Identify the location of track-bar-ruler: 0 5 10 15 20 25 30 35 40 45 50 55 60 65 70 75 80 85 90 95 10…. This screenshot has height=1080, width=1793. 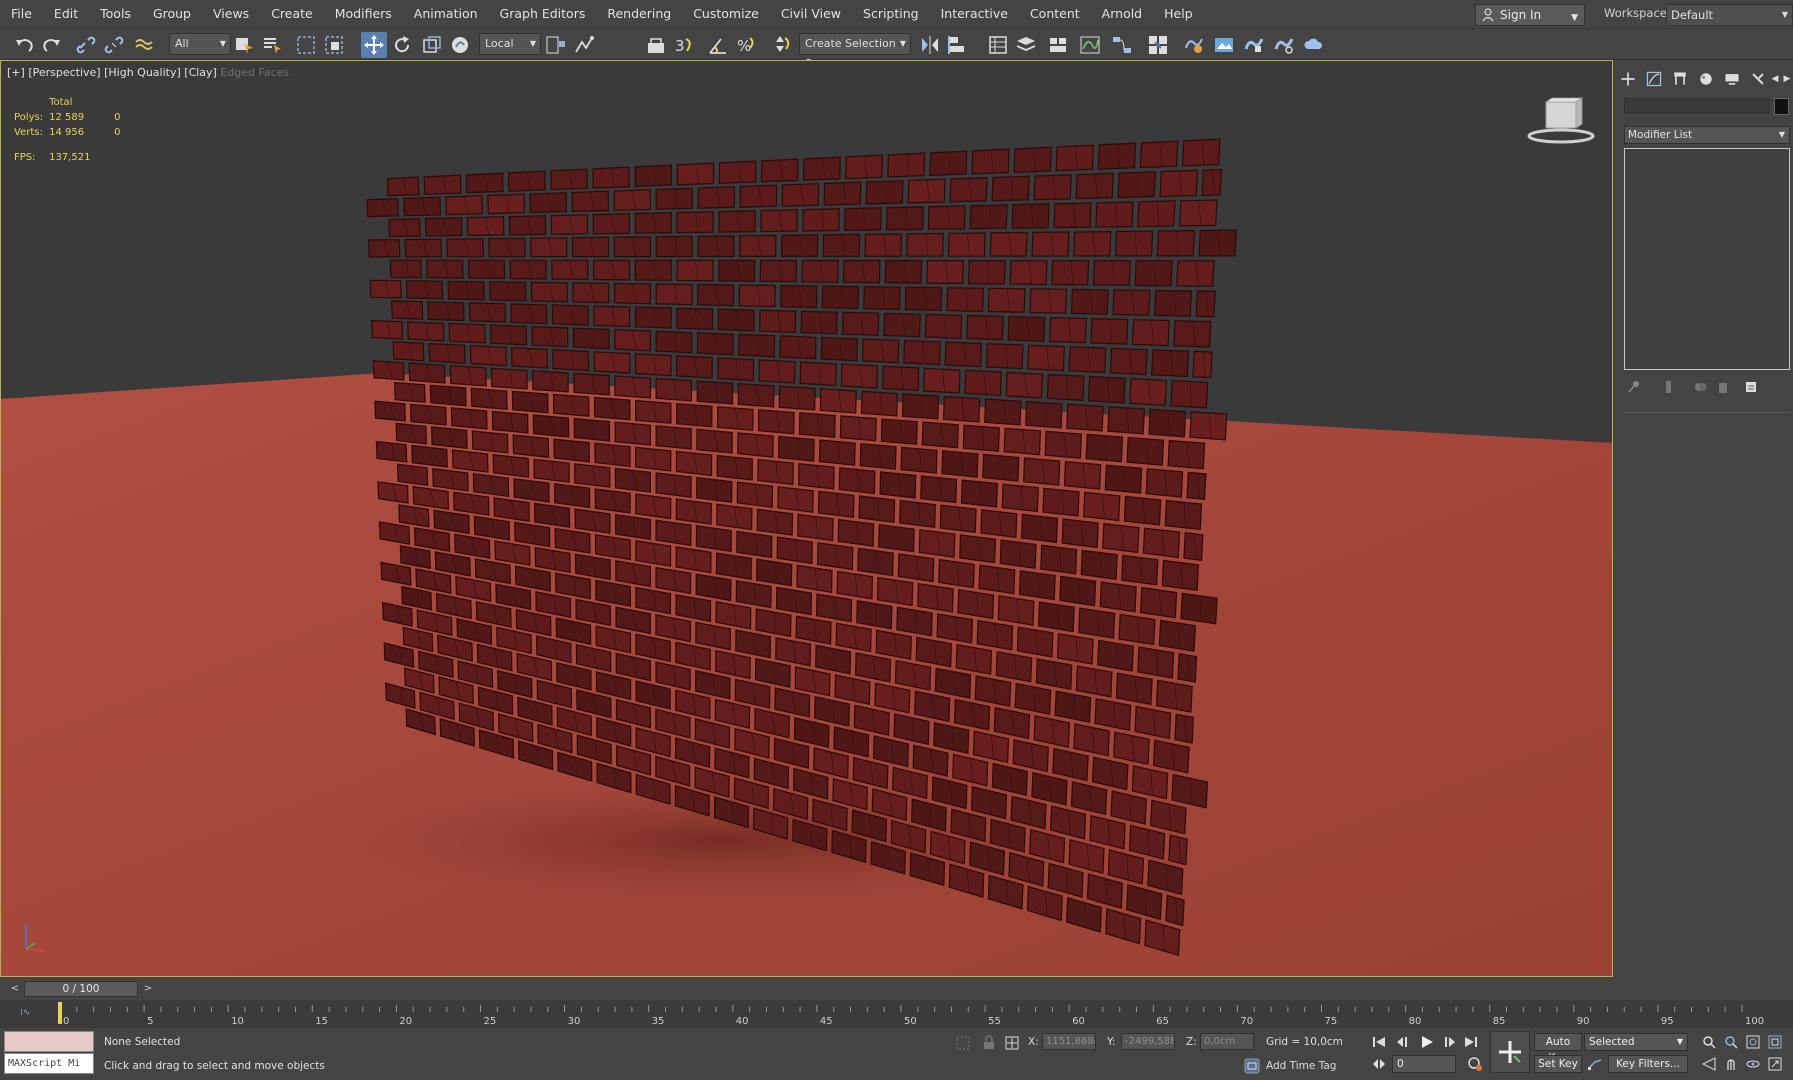
(896, 1014).